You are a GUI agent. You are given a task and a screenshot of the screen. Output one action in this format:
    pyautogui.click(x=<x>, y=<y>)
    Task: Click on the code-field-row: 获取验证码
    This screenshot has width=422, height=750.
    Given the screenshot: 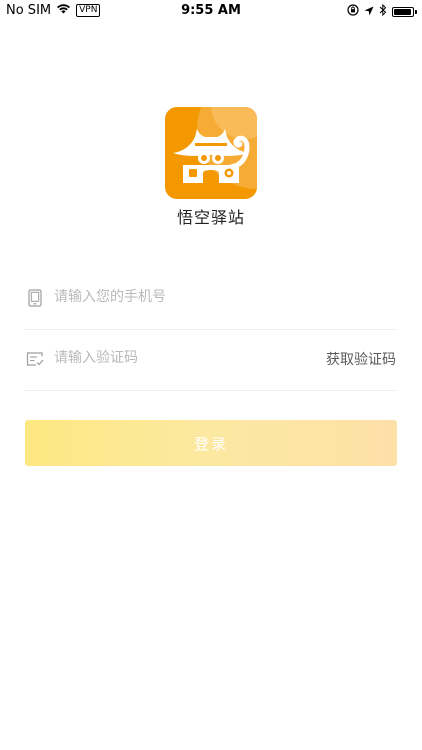 What is the action you would take?
    pyautogui.click(x=211, y=360)
    